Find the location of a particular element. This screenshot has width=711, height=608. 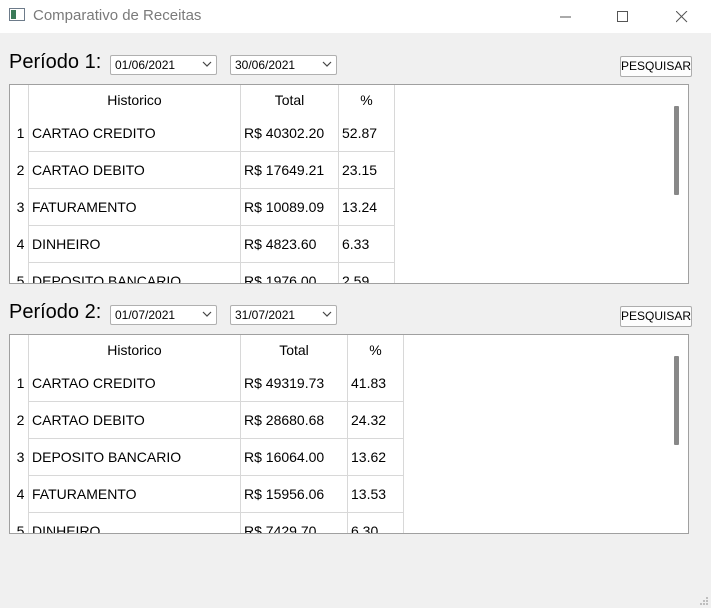

table-row: 1 CARTAO CREDITO R$ 49319.73 41.83 is located at coordinates (207, 383).